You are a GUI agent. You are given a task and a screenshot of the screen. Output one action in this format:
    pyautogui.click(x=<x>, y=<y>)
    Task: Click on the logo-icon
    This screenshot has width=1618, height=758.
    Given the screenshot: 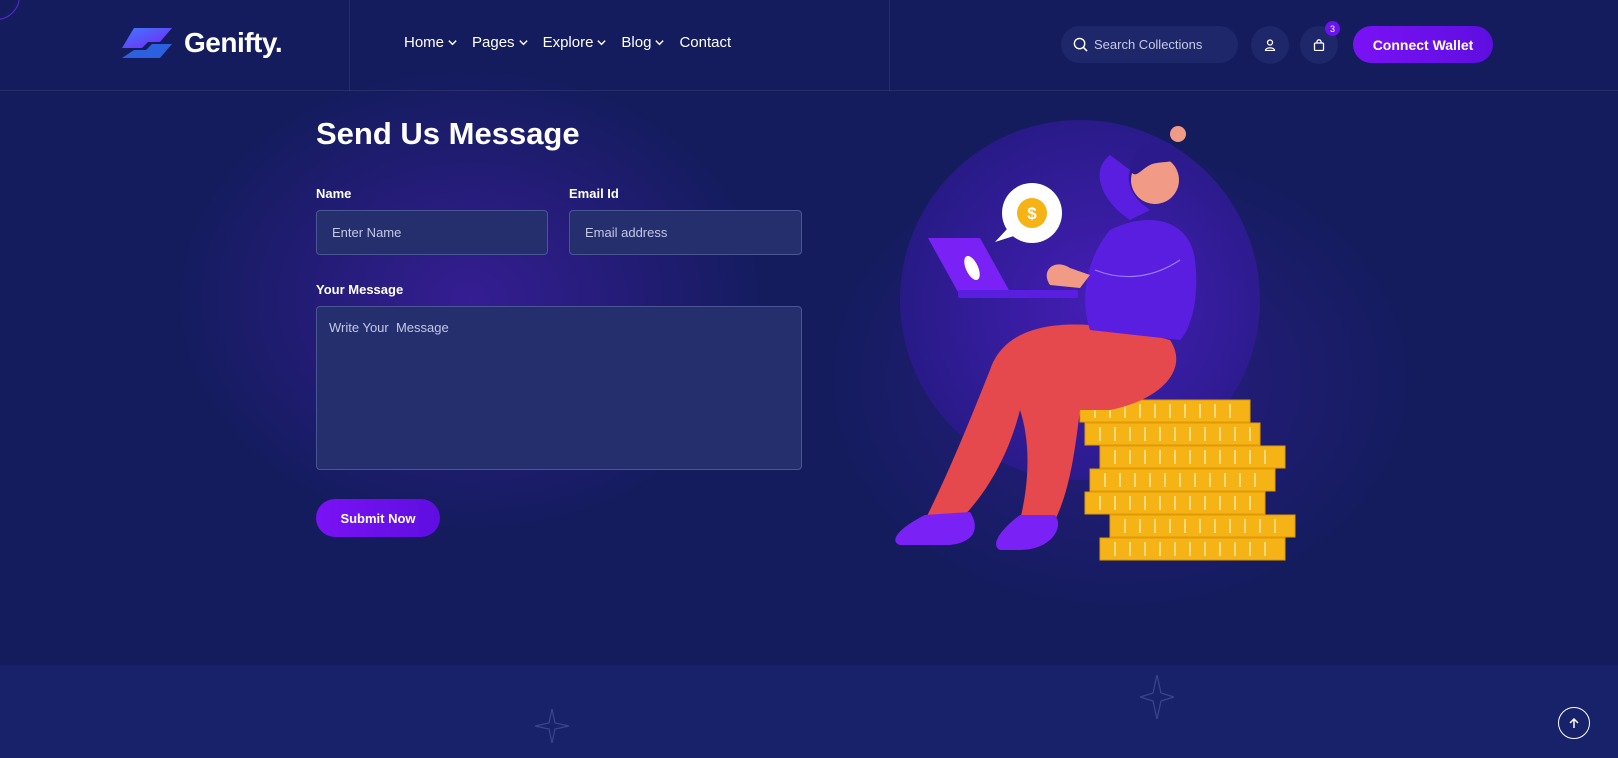 What is the action you would take?
    pyautogui.click(x=147, y=43)
    